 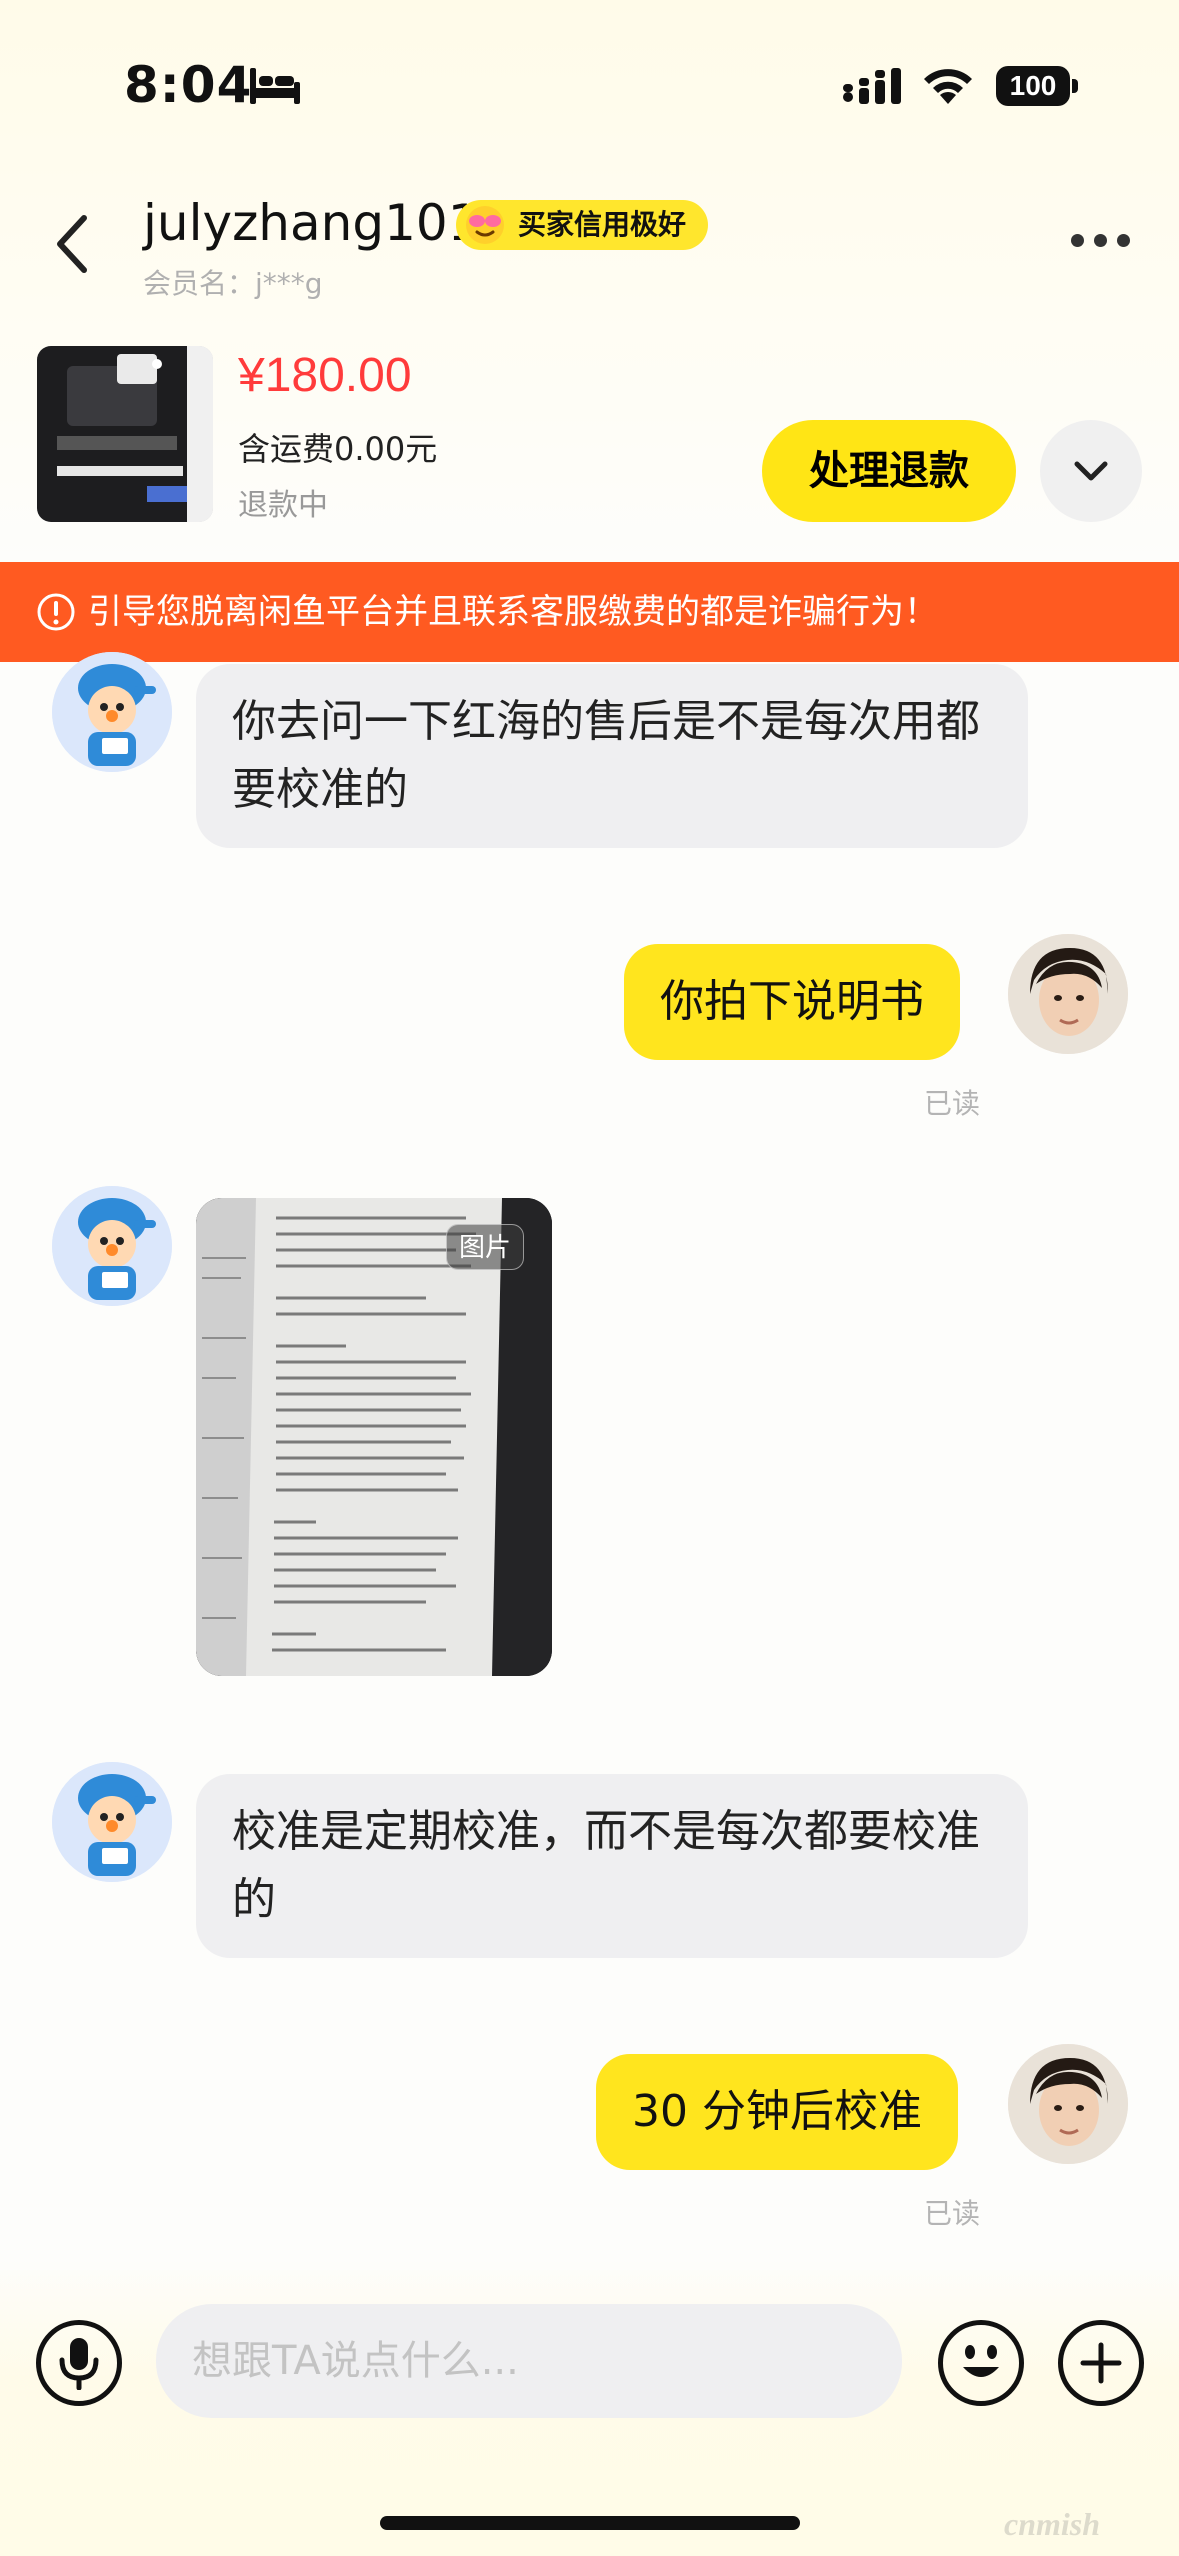 What do you see at coordinates (338, 449) in the screenshot?
I see `shipping-fee: 含运费0.00元` at bounding box center [338, 449].